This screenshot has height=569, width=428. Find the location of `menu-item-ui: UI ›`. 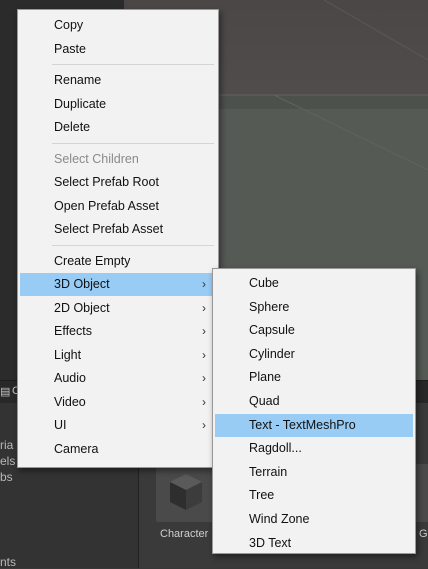

menu-item-ui: UI › is located at coordinates (118, 425).